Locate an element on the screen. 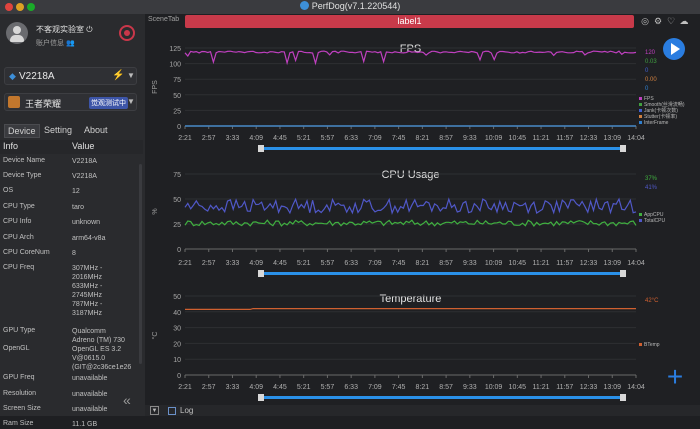 This screenshot has height=429, width=700. device-select: ◆ V2218A ⚡ ▼ is located at coordinates (70, 76).